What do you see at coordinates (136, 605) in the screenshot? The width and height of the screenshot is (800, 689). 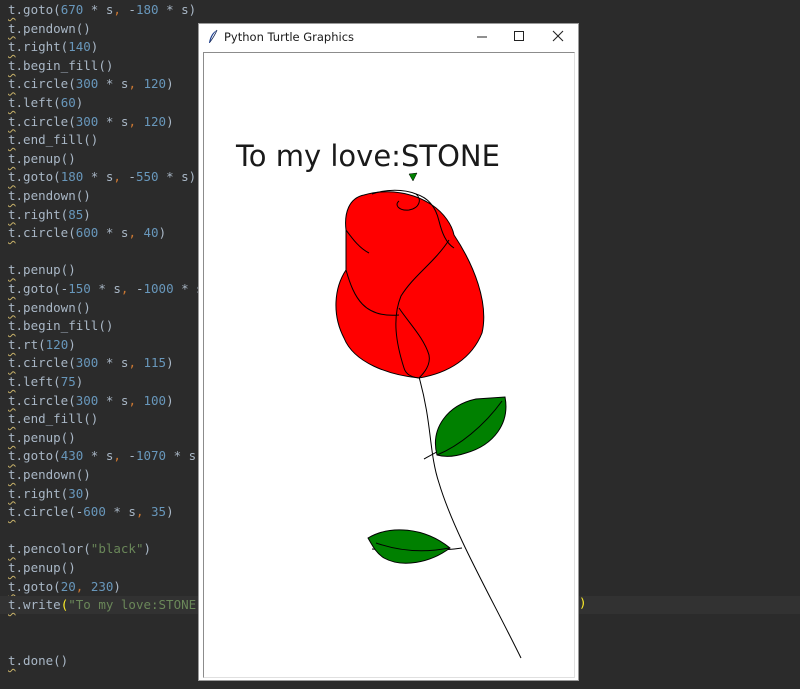 I see `code-token: "To my love:STONE"` at bounding box center [136, 605].